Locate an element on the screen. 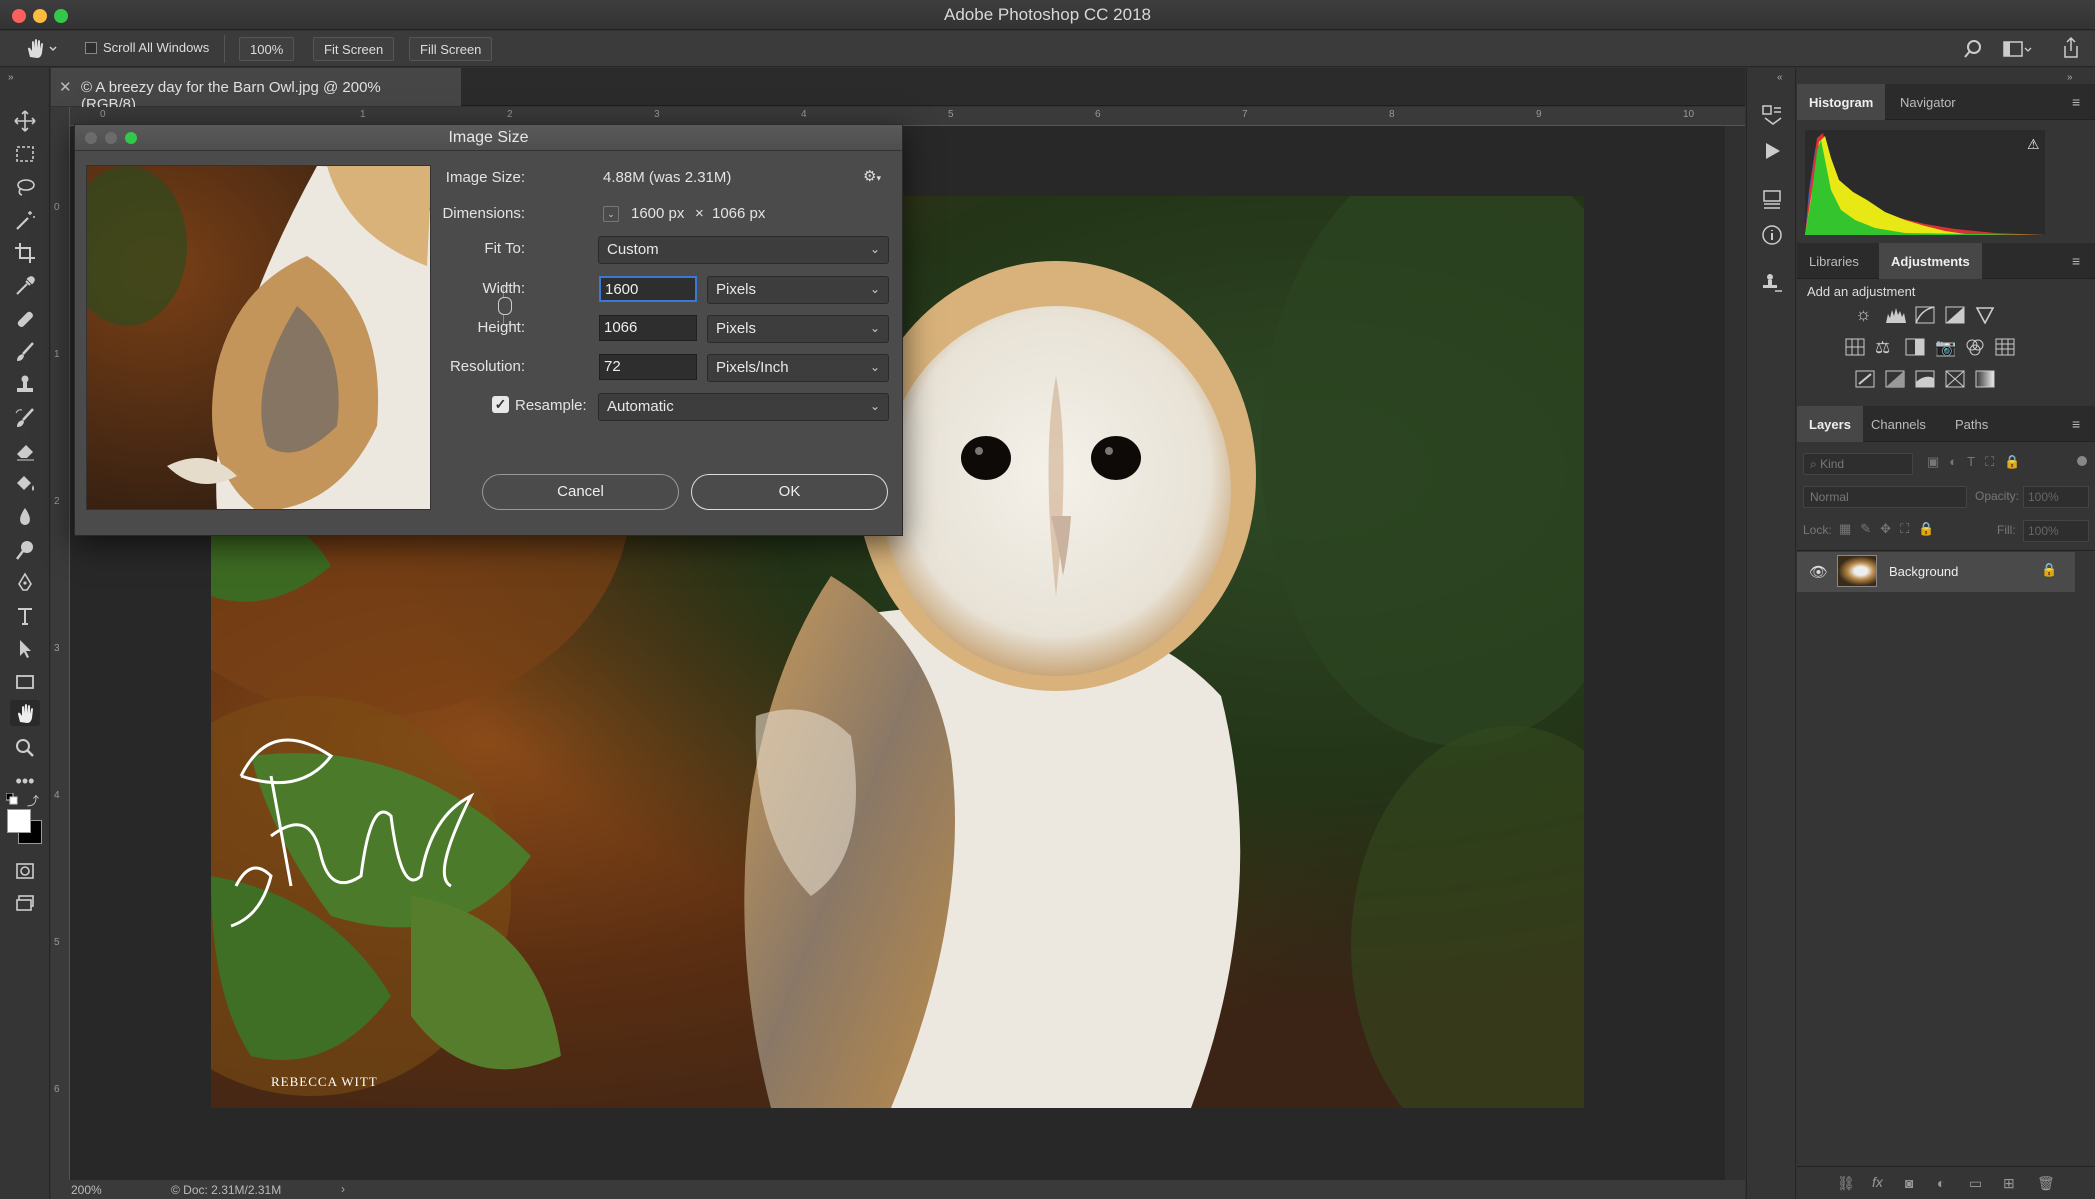 The width and height of the screenshot is (2095, 1199). quick-mask-icon is located at coordinates (25, 871).